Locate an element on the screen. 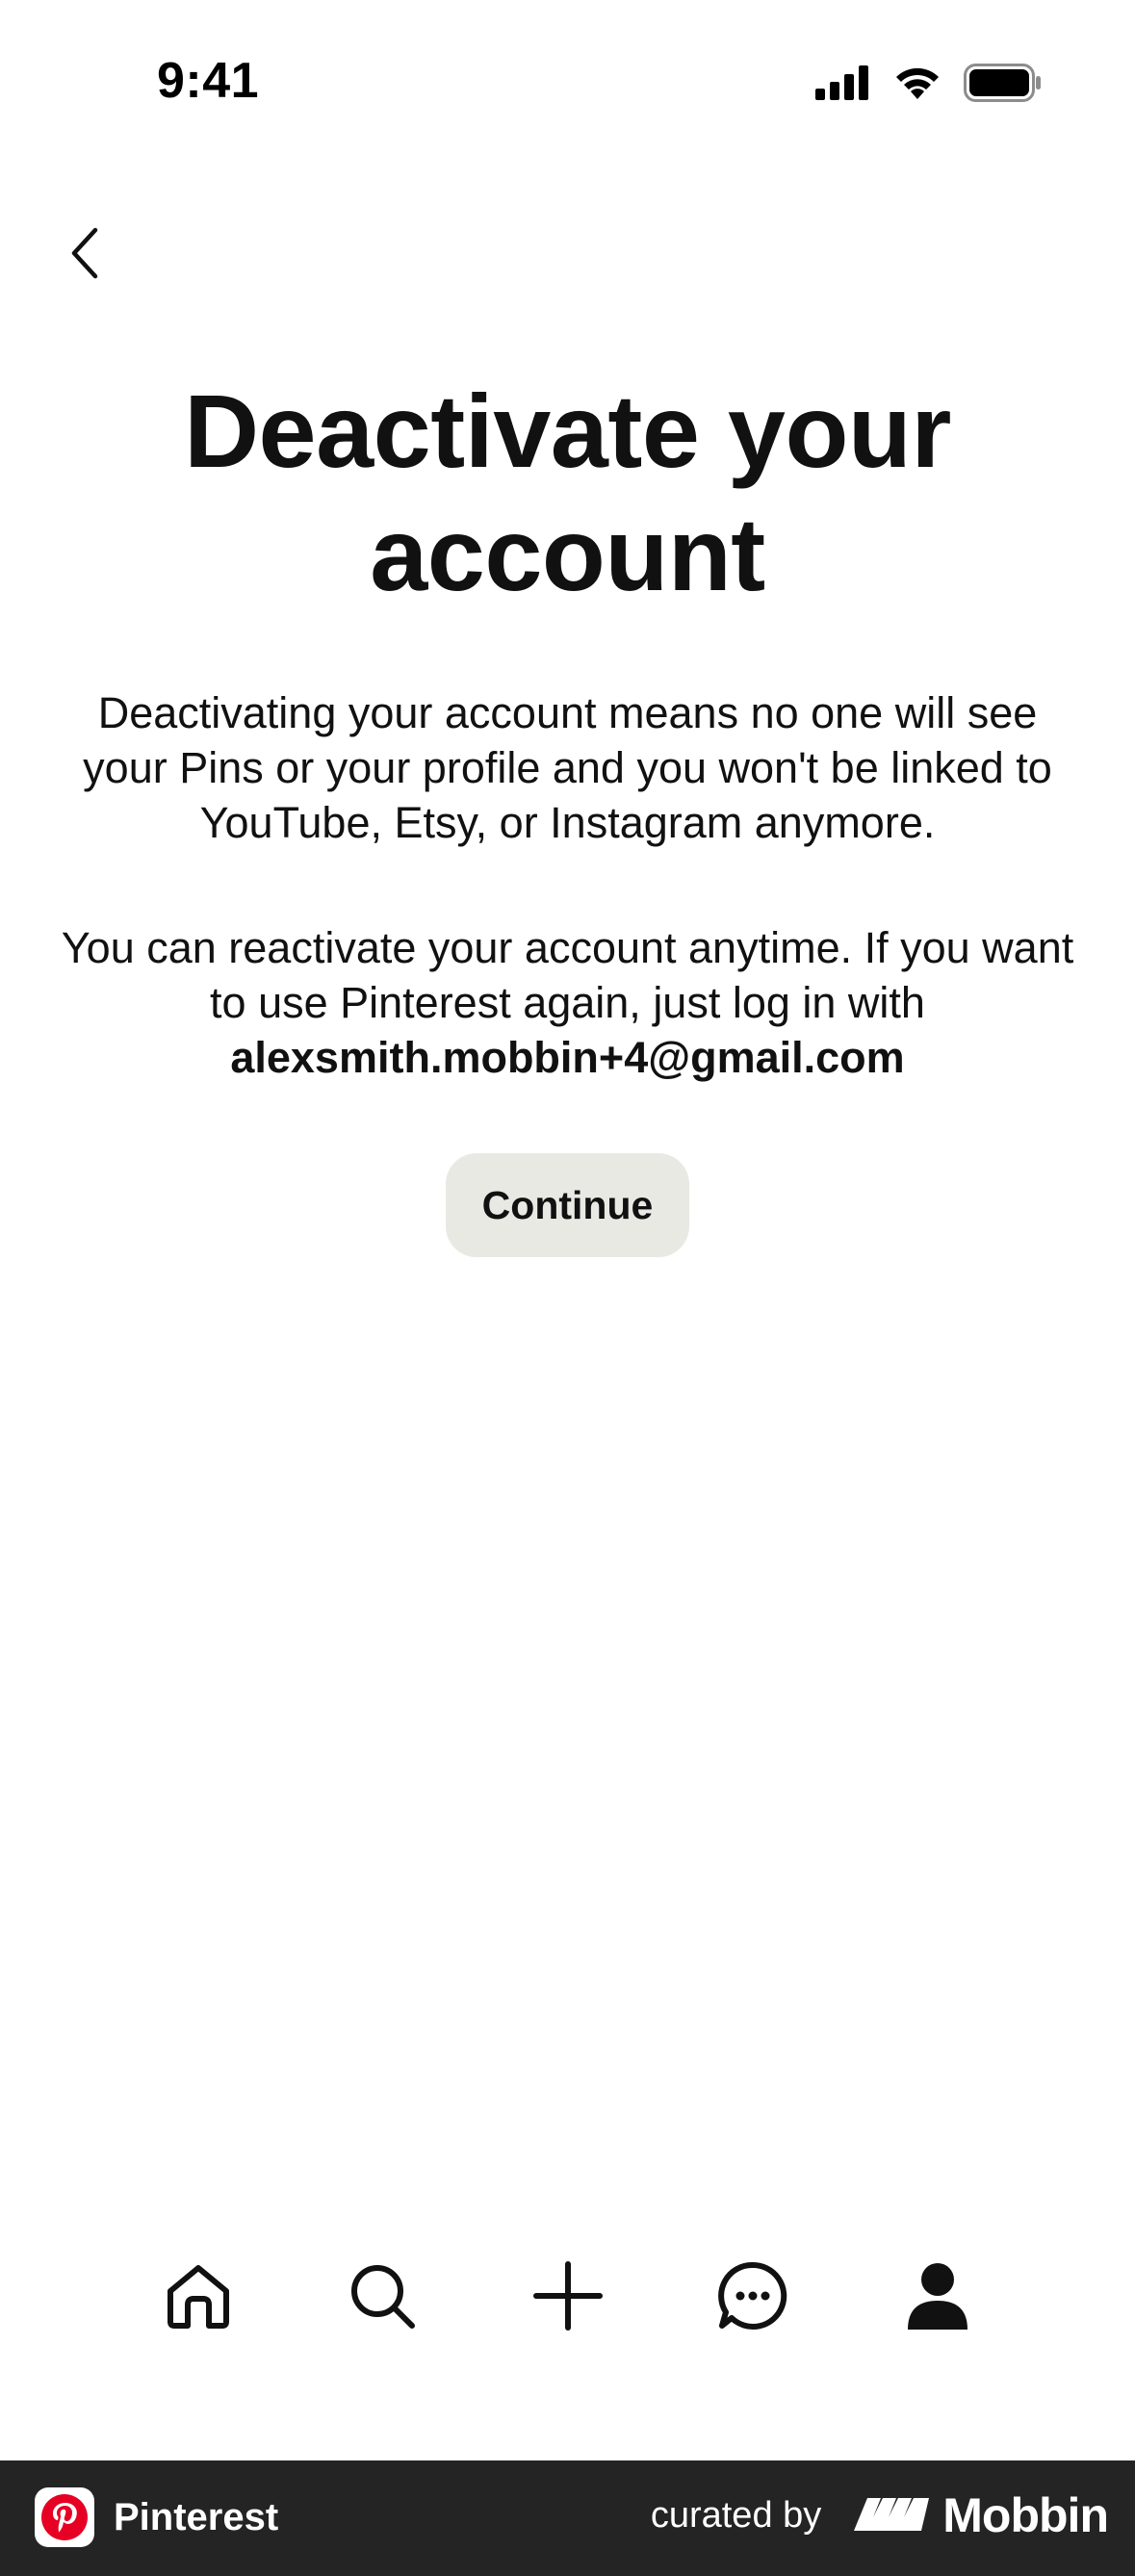  battery-icon is located at coordinates (1004, 85).